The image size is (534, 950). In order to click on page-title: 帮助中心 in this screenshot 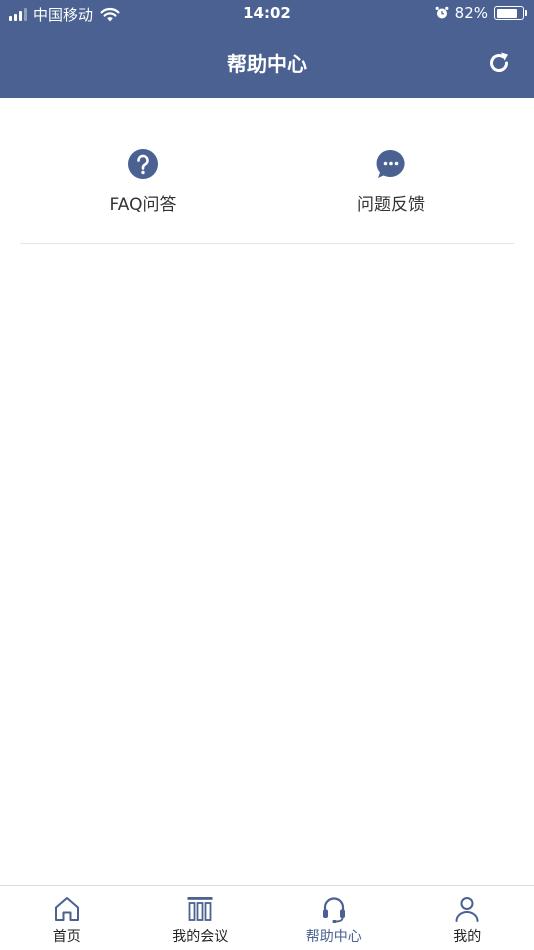, I will do `click(267, 64)`.